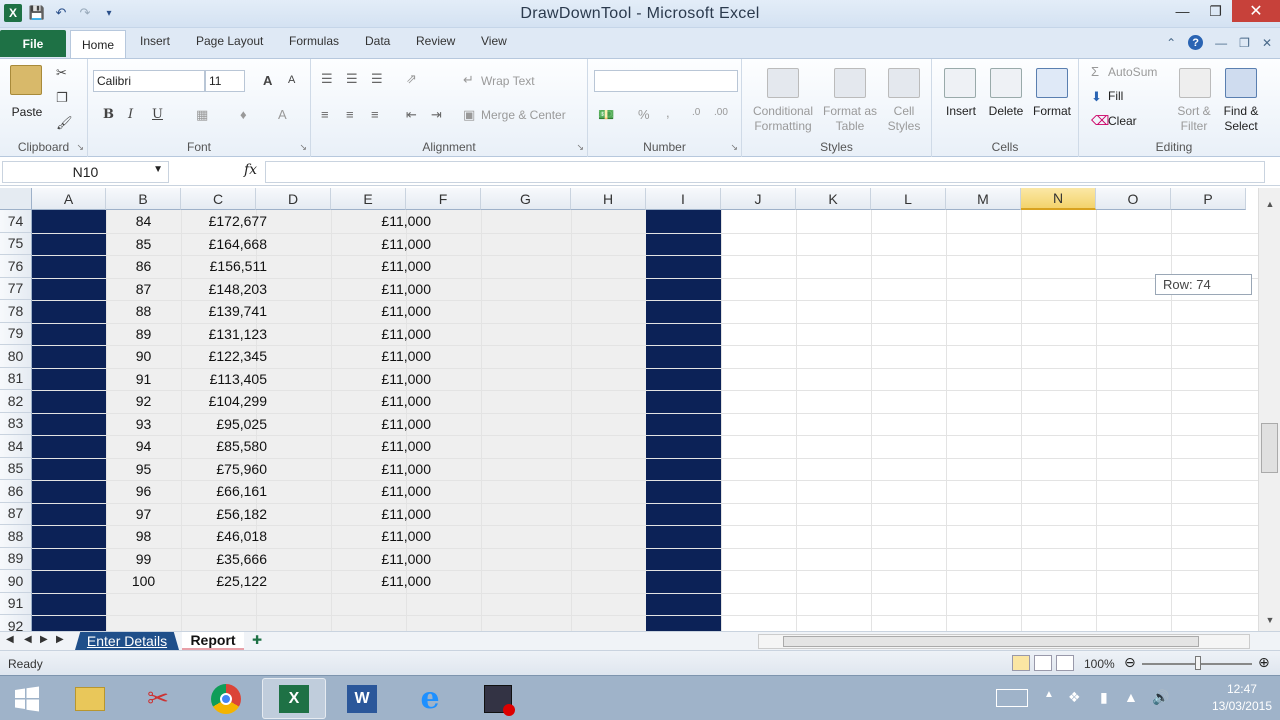 This screenshot has width=1280, height=720. I want to click on cell-year: 91, so click(143, 379).